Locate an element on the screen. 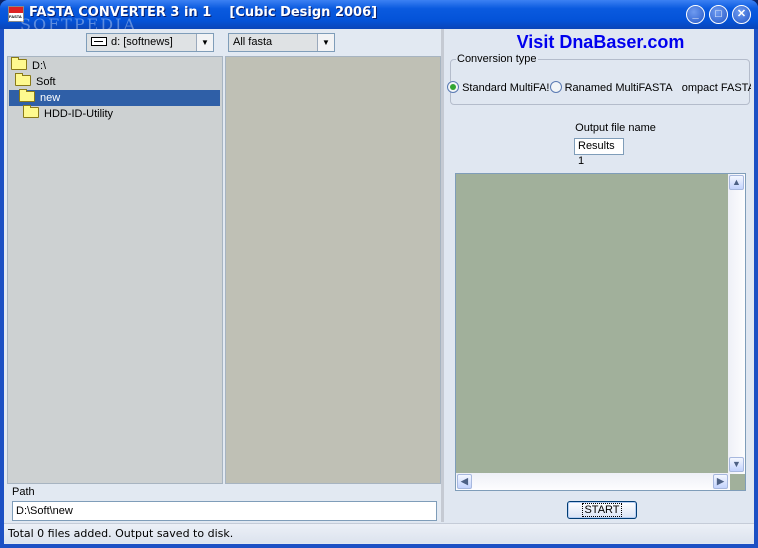 This screenshot has height=548, width=758. minimize-button: _ is located at coordinates (695, 14).